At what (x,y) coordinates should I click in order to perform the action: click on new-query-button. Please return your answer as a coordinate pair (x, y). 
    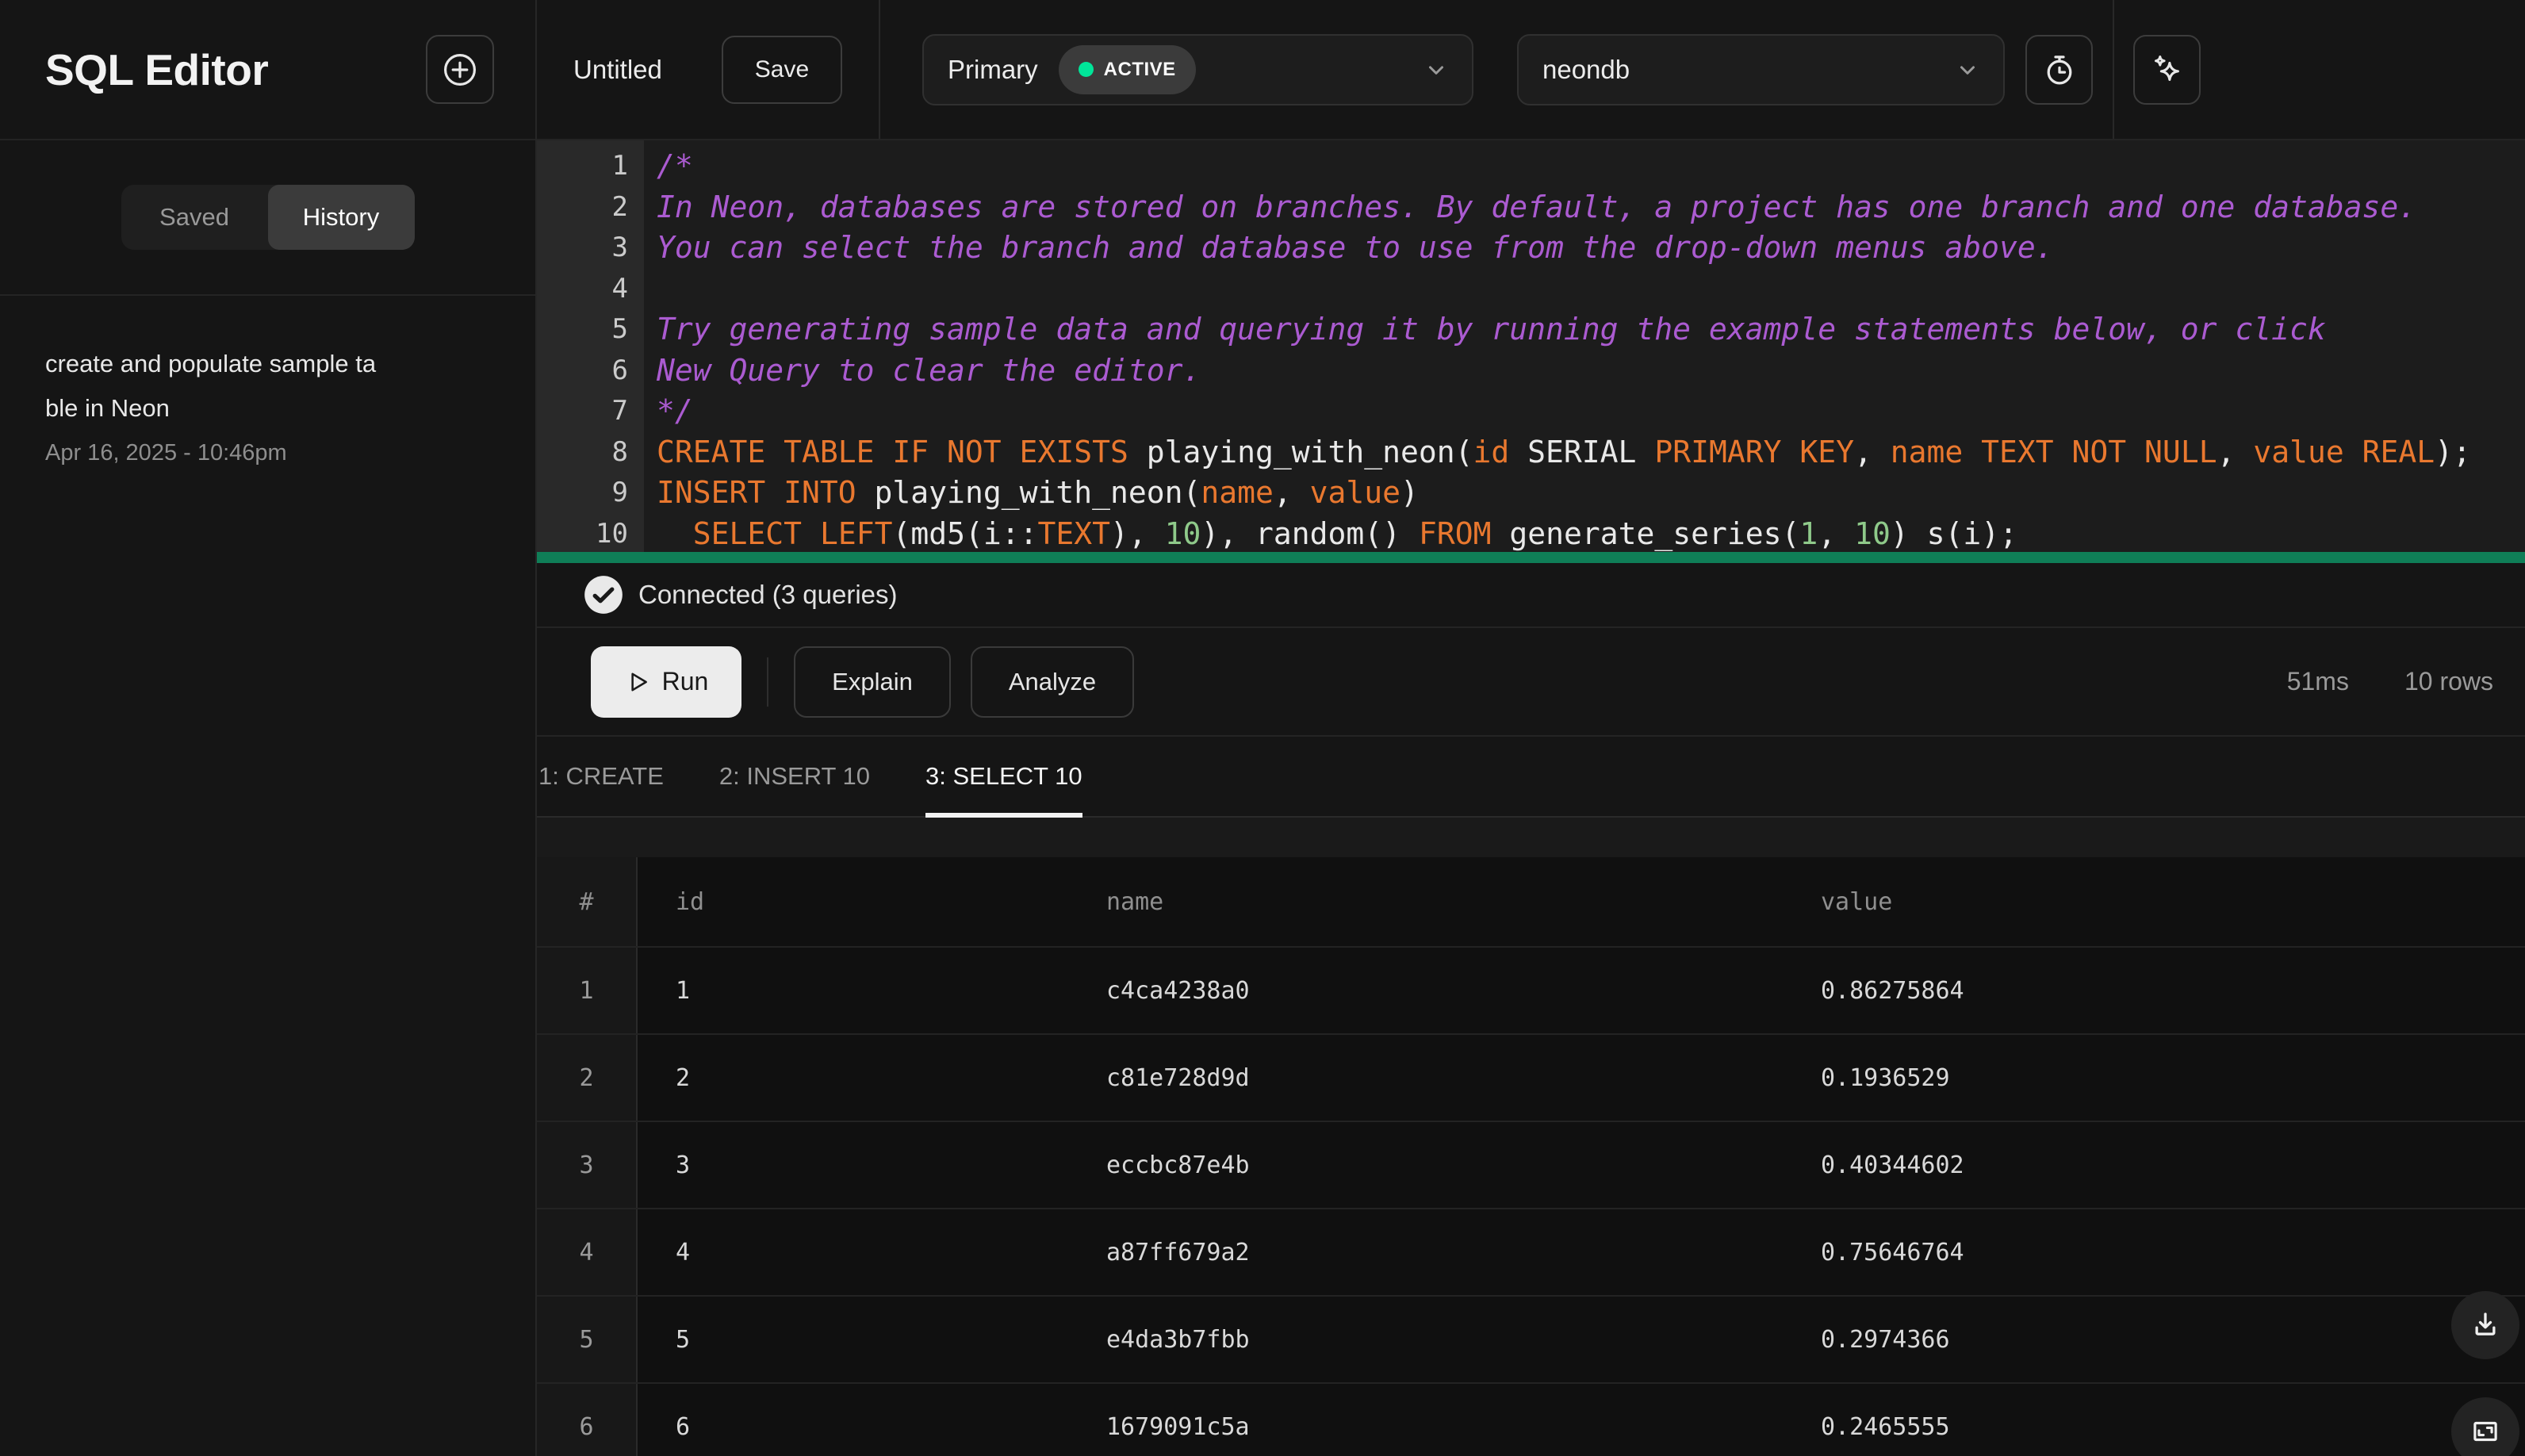
    Looking at the image, I should click on (460, 69).